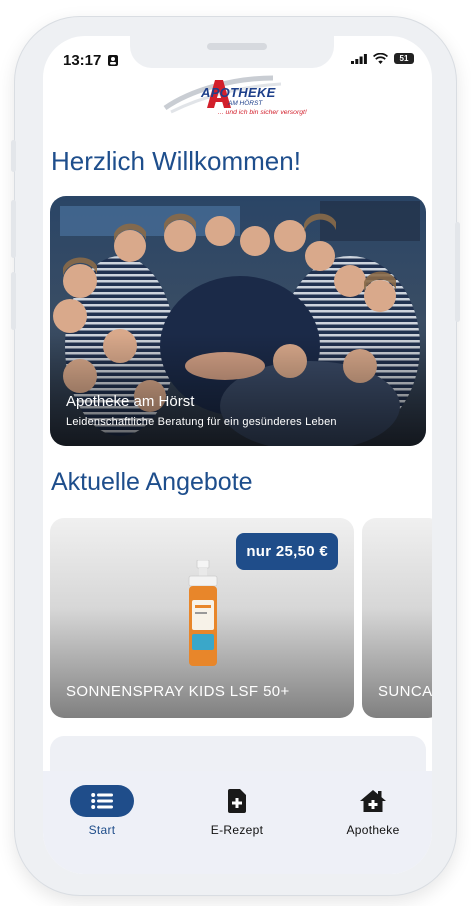 This screenshot has height=906, width=471. I want to click on tab-start: Start, so click(102, 811).